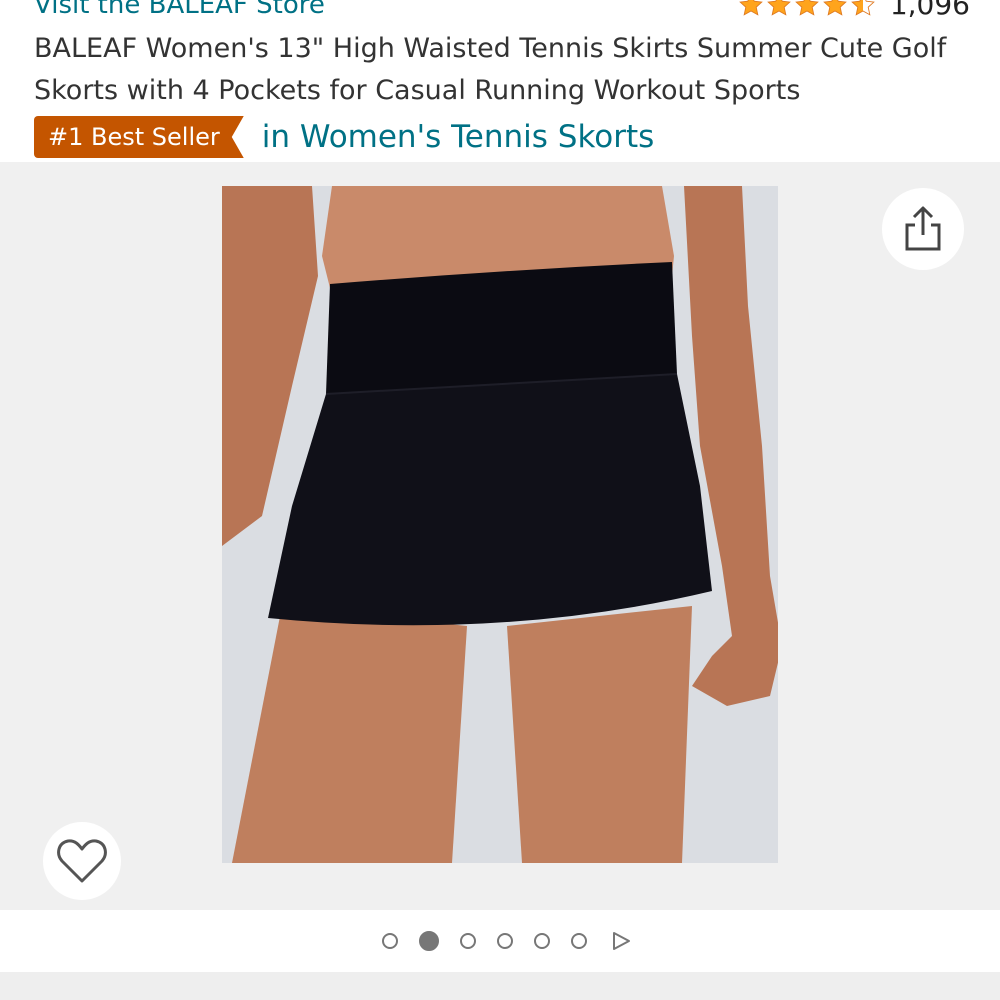  I want to click on rating: 1,096, so click(854, 10).